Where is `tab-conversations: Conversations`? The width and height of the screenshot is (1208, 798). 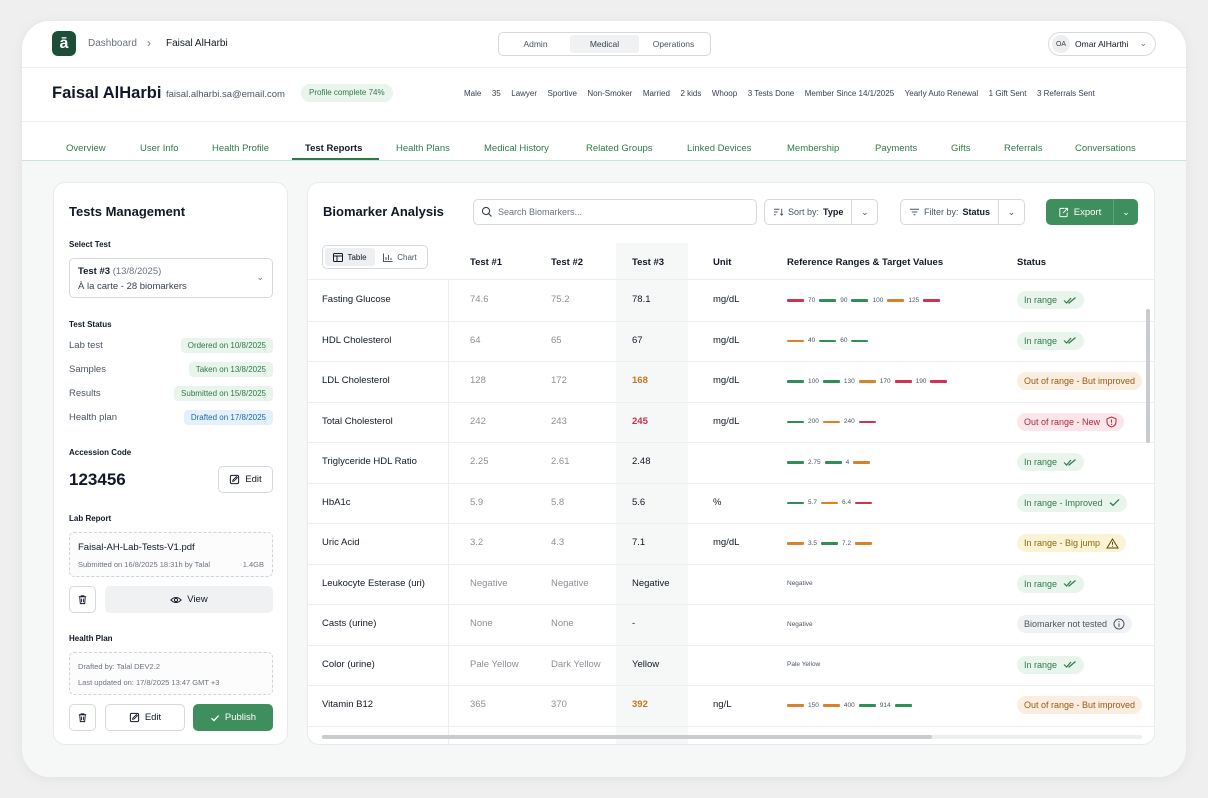 tab-conversations: Conversations is located at coordinates (1105, 148).